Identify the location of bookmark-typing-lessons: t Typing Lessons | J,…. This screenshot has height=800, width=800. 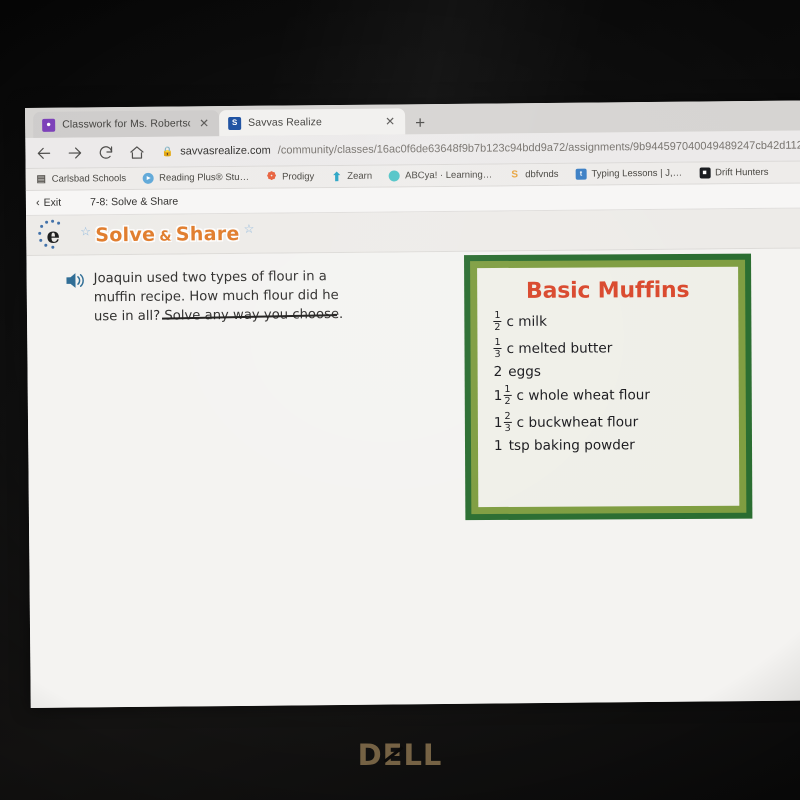
(628, 174).